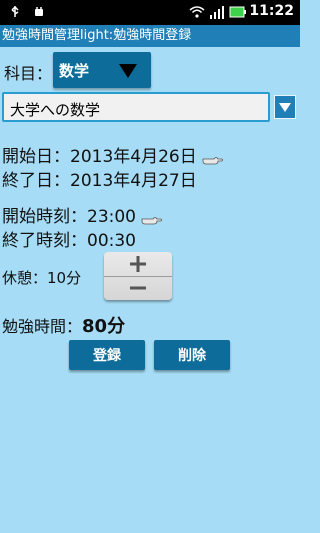  What do you see at coordinates (271, 11) in the screenshot?
I see `status-time: 11:22` at bounding box center [271, 11].